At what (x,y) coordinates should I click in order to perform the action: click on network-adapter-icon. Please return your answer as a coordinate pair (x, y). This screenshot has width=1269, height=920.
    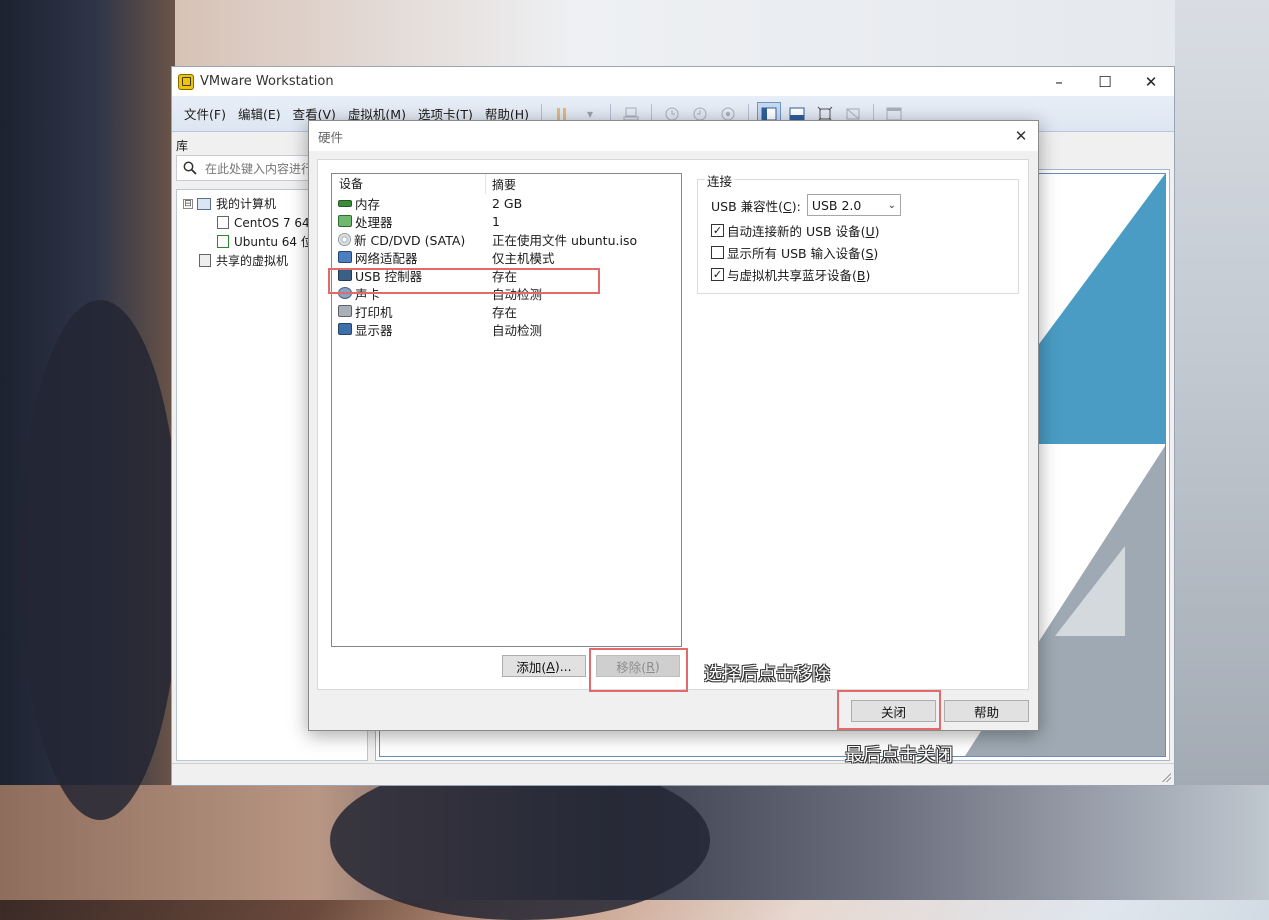
    Looking at the image, I should click on (345, 257).